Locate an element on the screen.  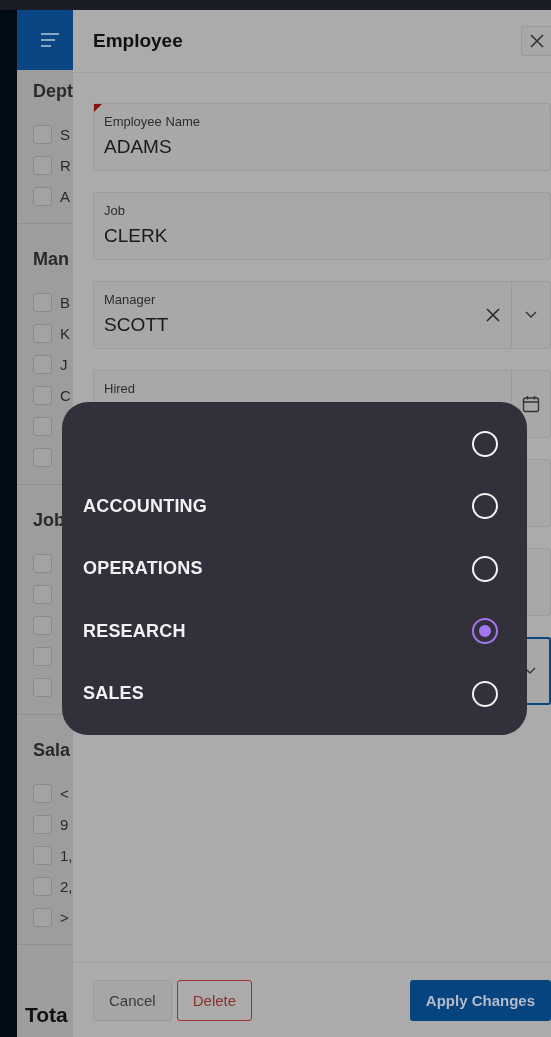
close-button is located at coordinates (536, 41).